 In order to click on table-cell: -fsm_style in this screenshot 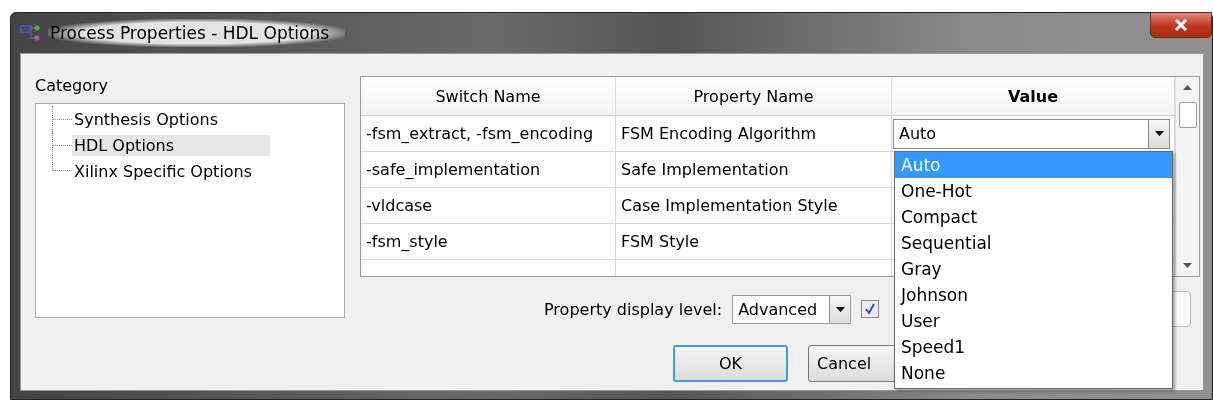, I will do `click(488, 241)`.